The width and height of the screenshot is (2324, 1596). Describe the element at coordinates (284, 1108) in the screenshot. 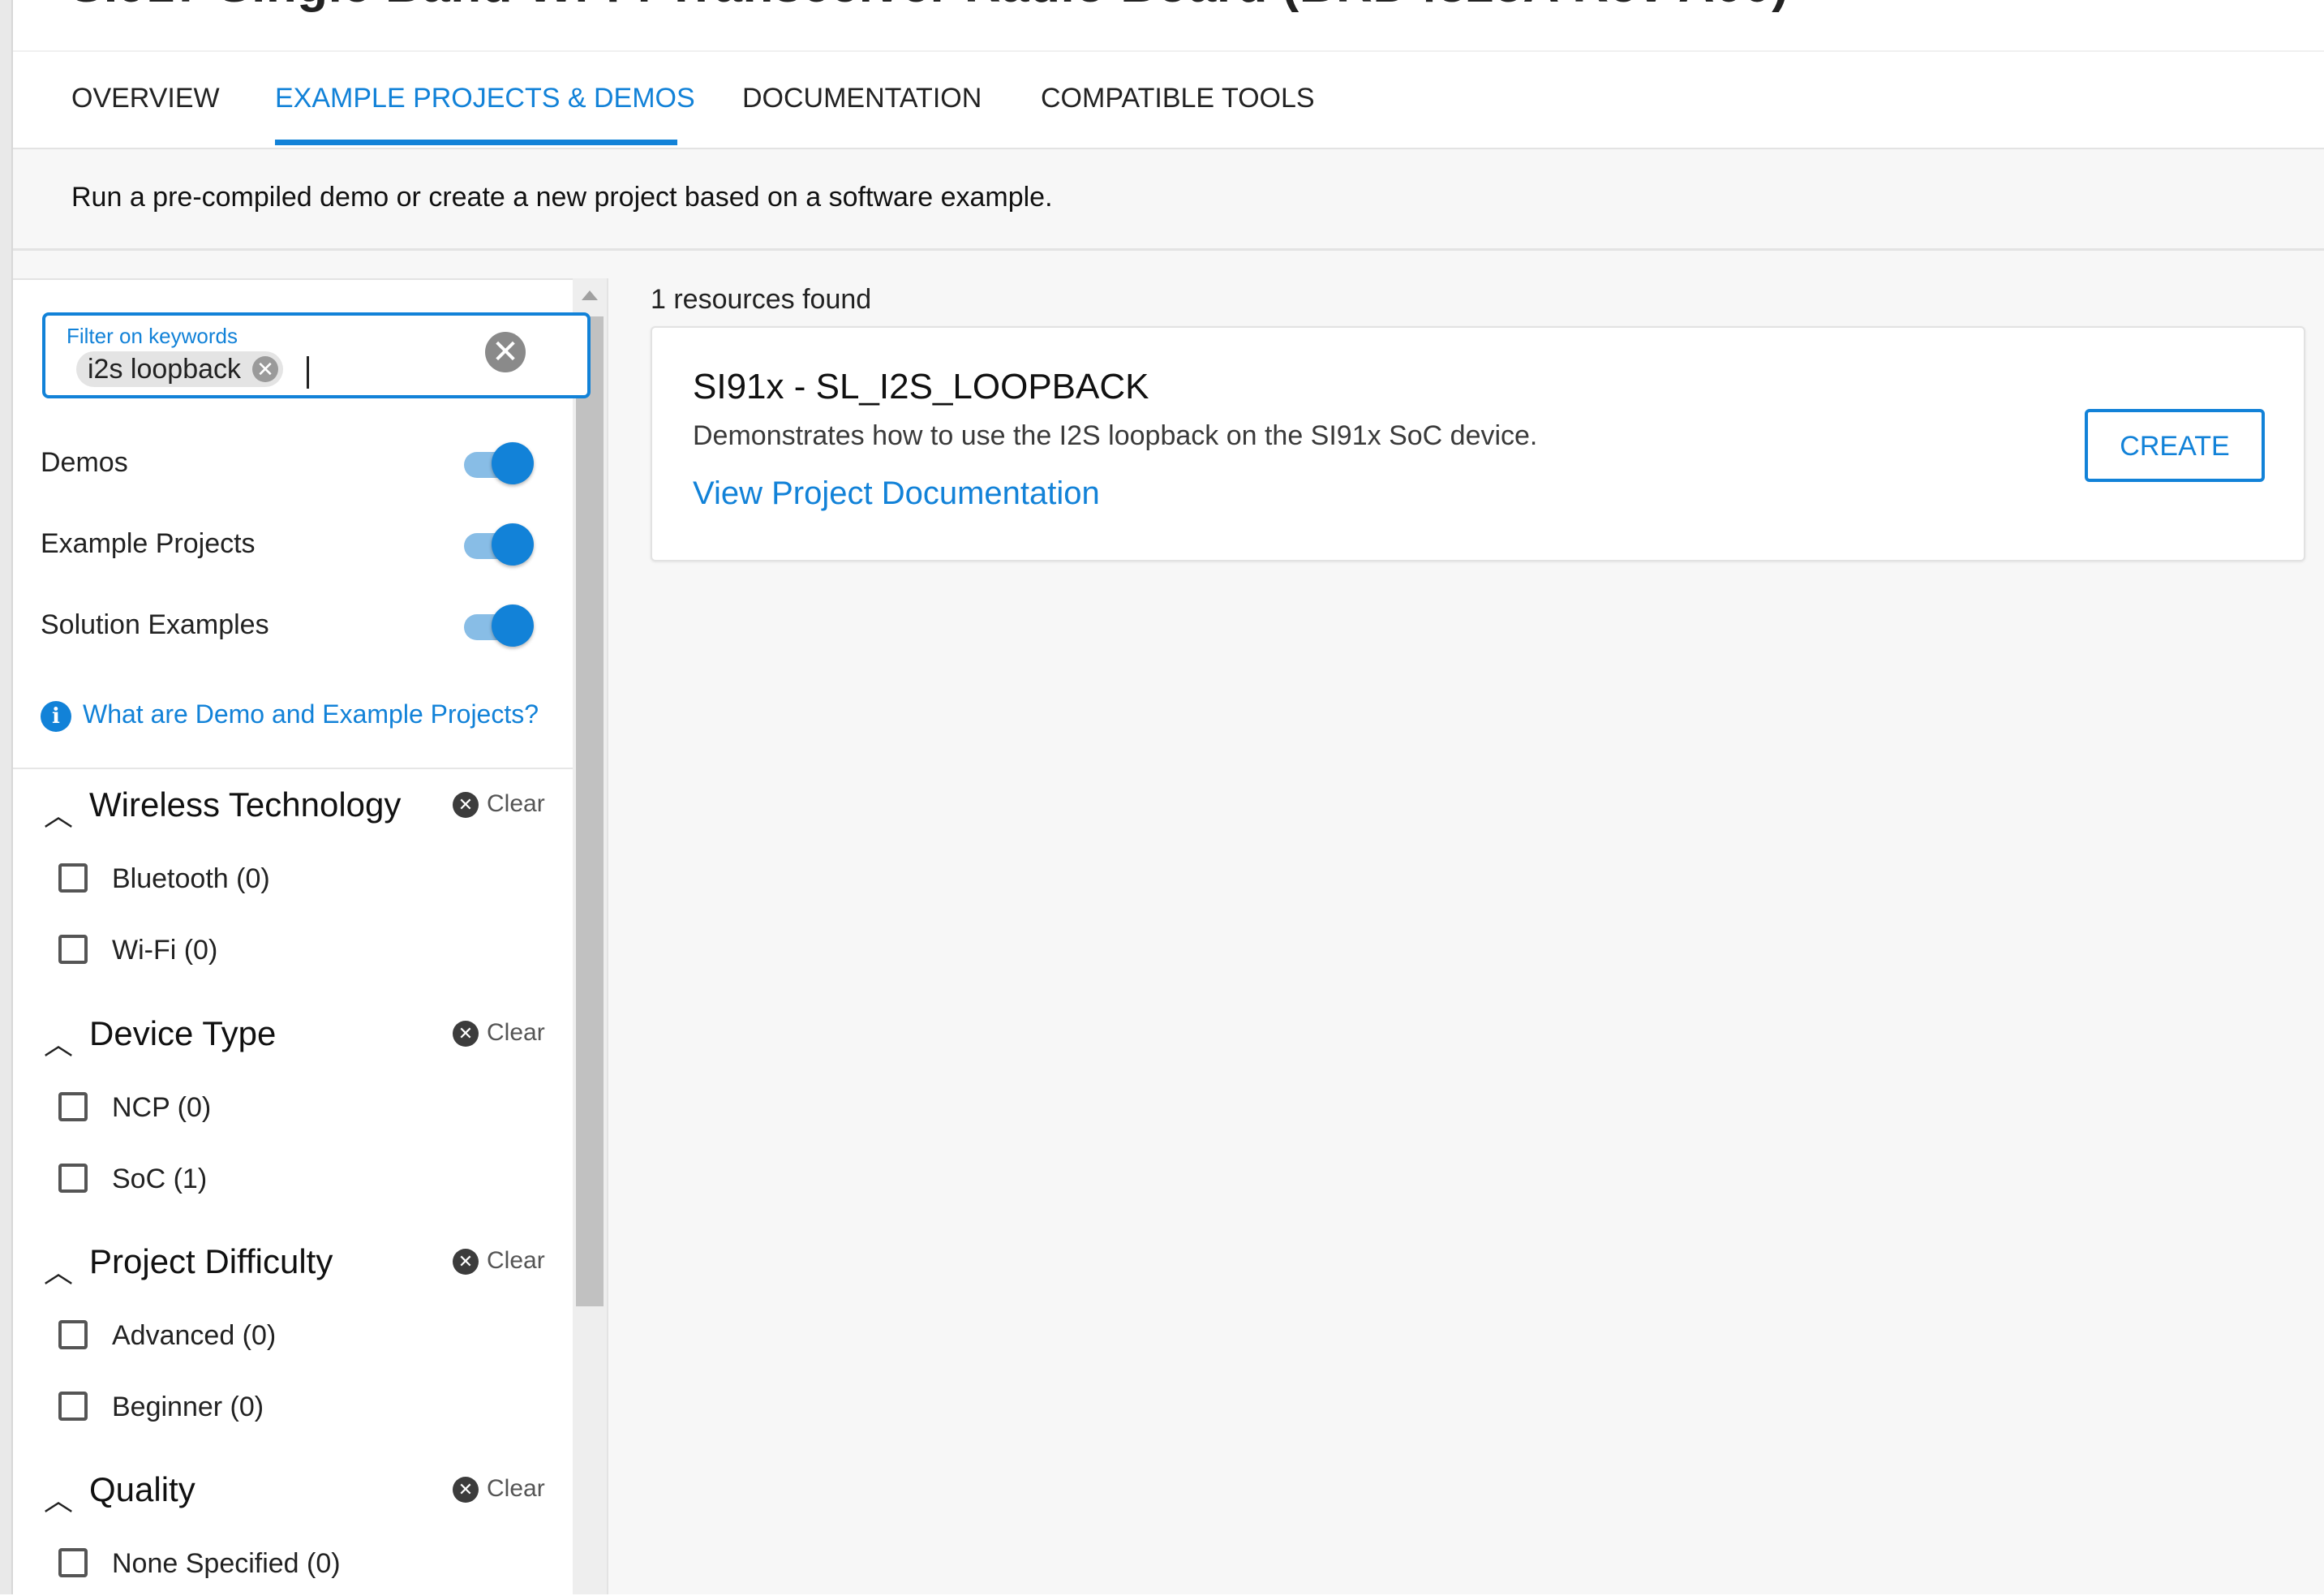

I see `filter-option-ncp: NCP (0)` at that location.